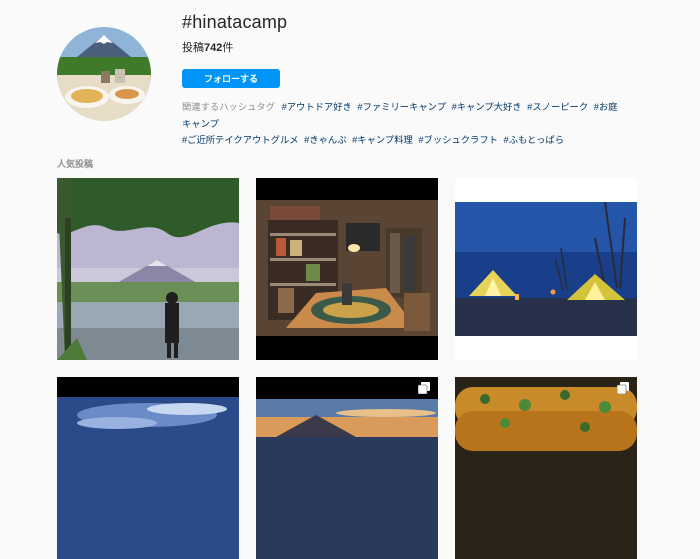 Image resolution: width=700 pixels, height=559 pixels. I want to click on hashtag-title: #hinatacamp, so click(235, 22).